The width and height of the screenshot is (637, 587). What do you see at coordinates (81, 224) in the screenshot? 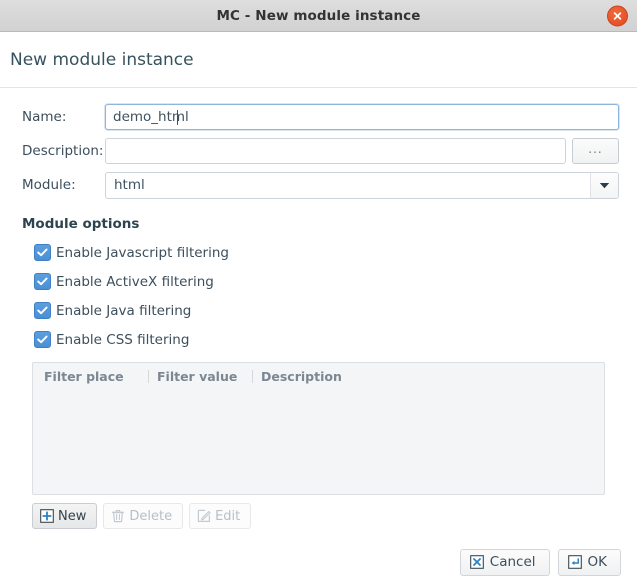
I see `module-options-title: Module options` at bounding box center [81, 224].